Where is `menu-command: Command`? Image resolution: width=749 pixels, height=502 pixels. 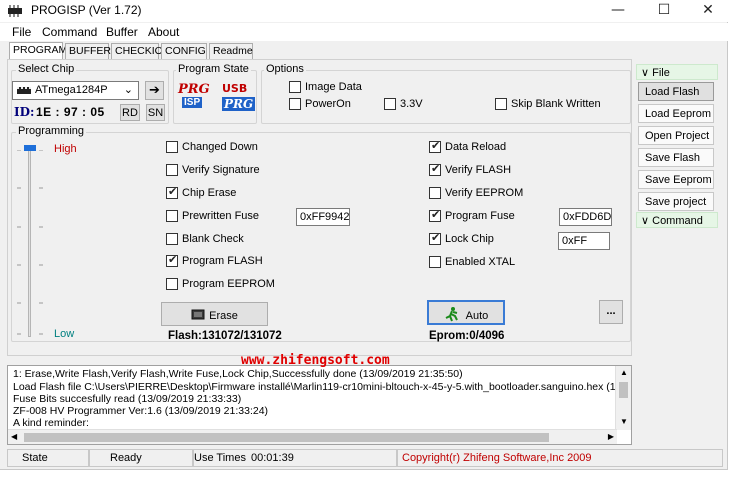 menu-command: Command is located at coordinates (69, 32).